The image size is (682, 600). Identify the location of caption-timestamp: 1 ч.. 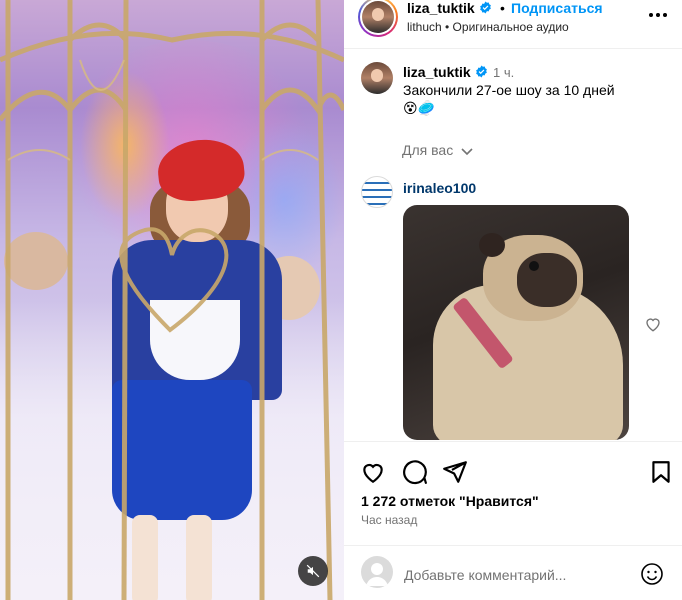
(503, 72).